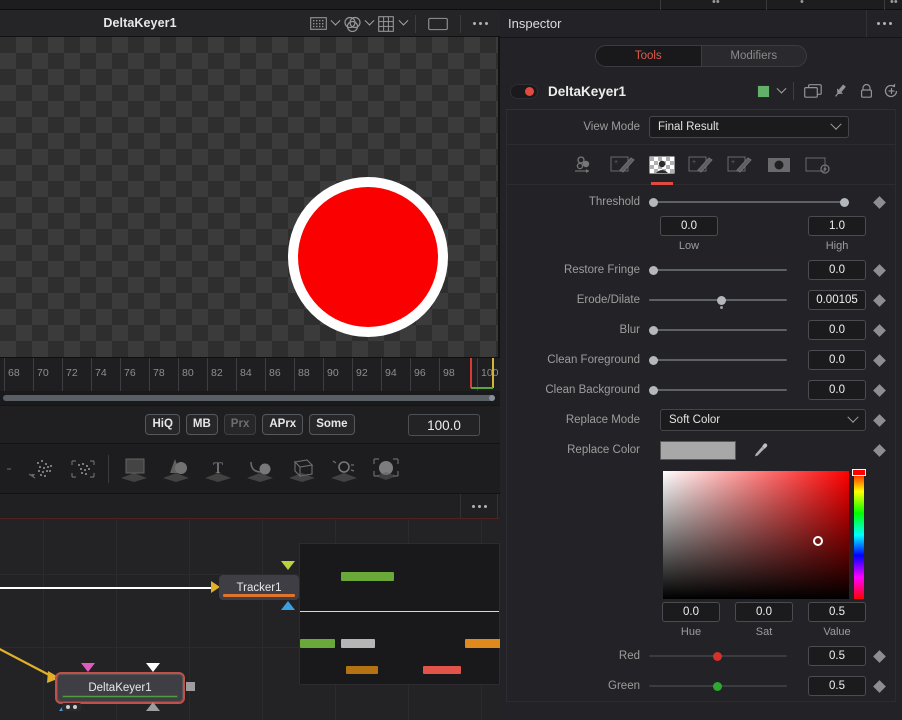 This screenshot has width=902, height=720. What do you see at coordinates (386, 23) in the screenshot?
I see `grid-icon` at bounding box center [386, 23].